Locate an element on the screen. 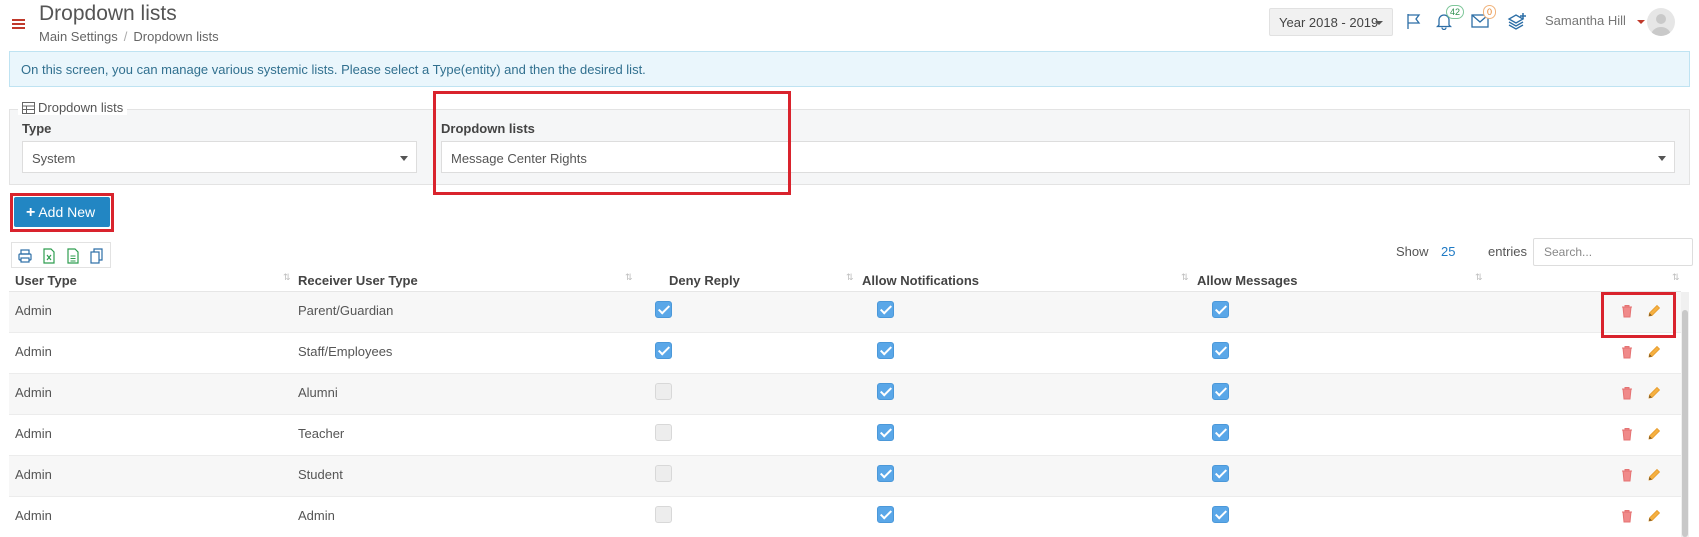 The width and height of the screenshot is (1699, 537). page-title: Dropdown lists is located at coordinates (108, 13).